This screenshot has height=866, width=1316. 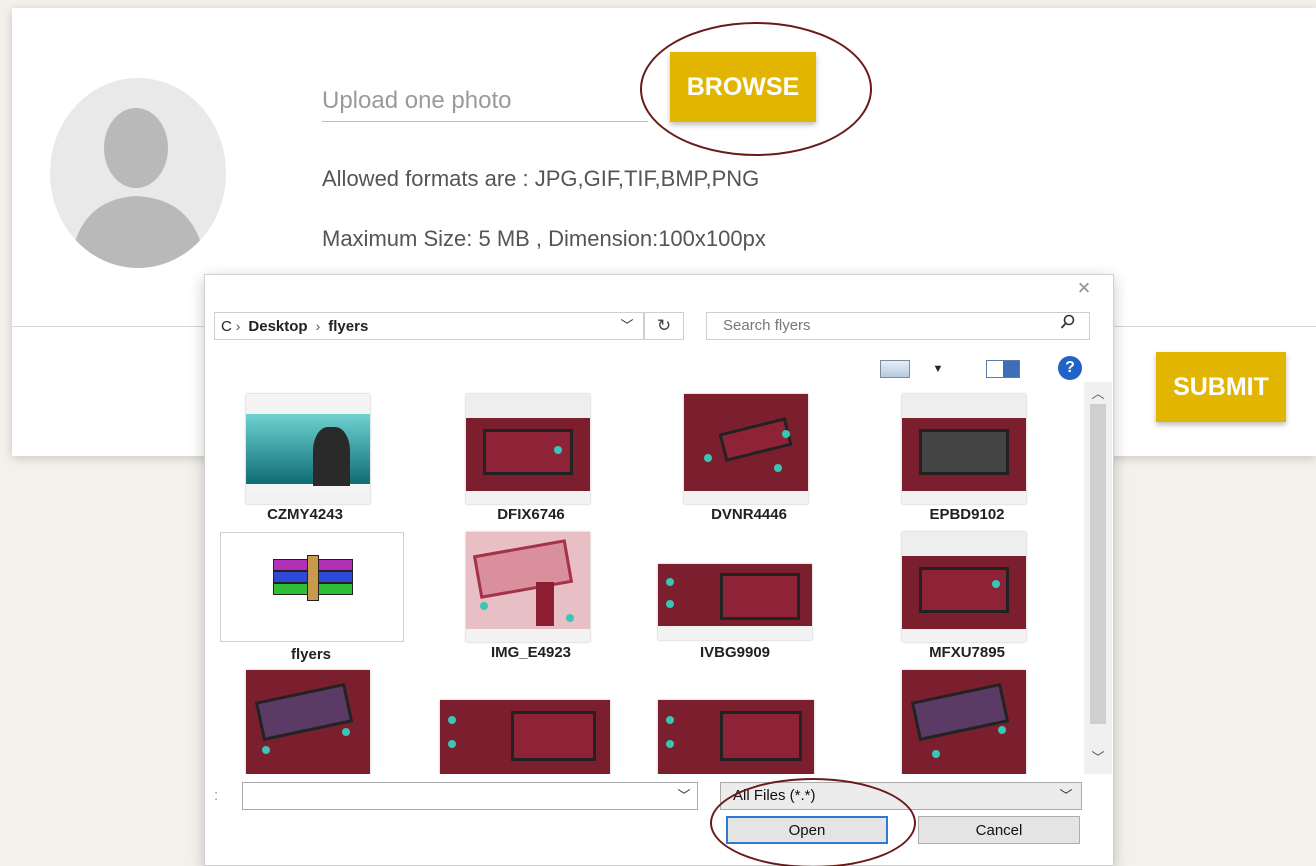 I want to click on file-item: flyers, so click(x=312, y=597).